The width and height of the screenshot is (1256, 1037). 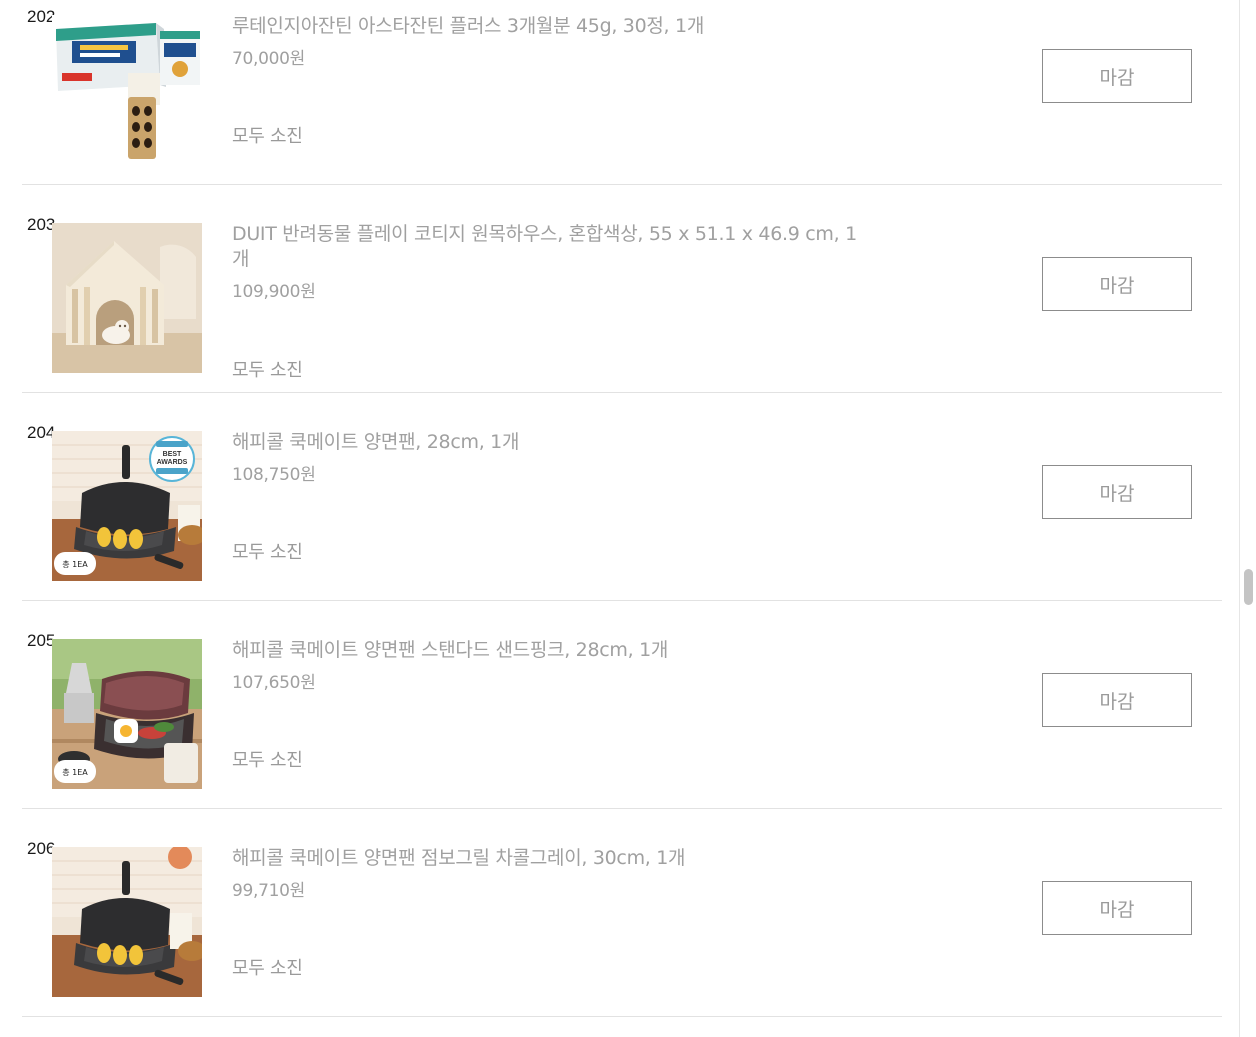 What do you see at coordinates (1248, 587) in the screenshot?
I see `scrollbar-thumb` at bounding box center [1248, 587].